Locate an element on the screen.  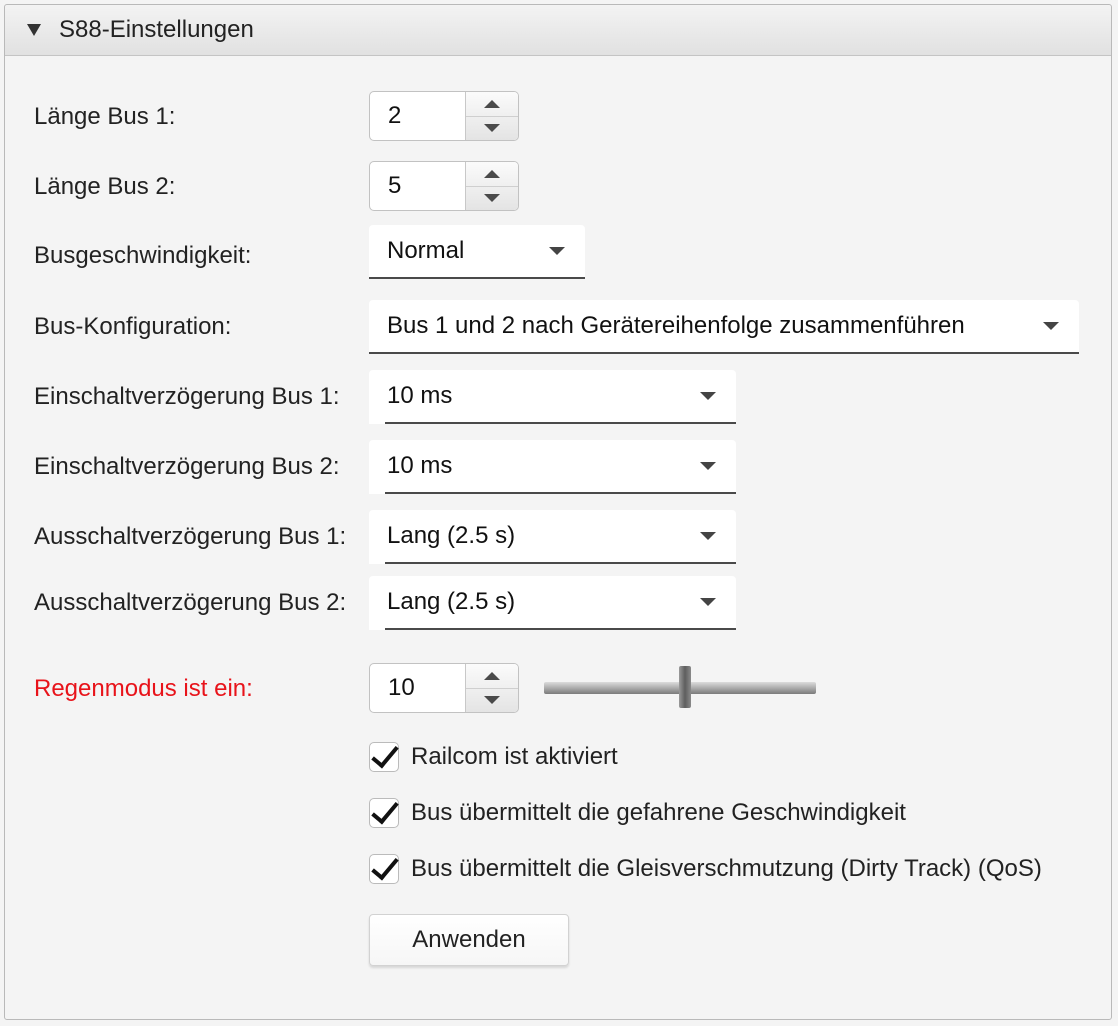
bus-speed-value: Normal is located at coordinates (426, 250).